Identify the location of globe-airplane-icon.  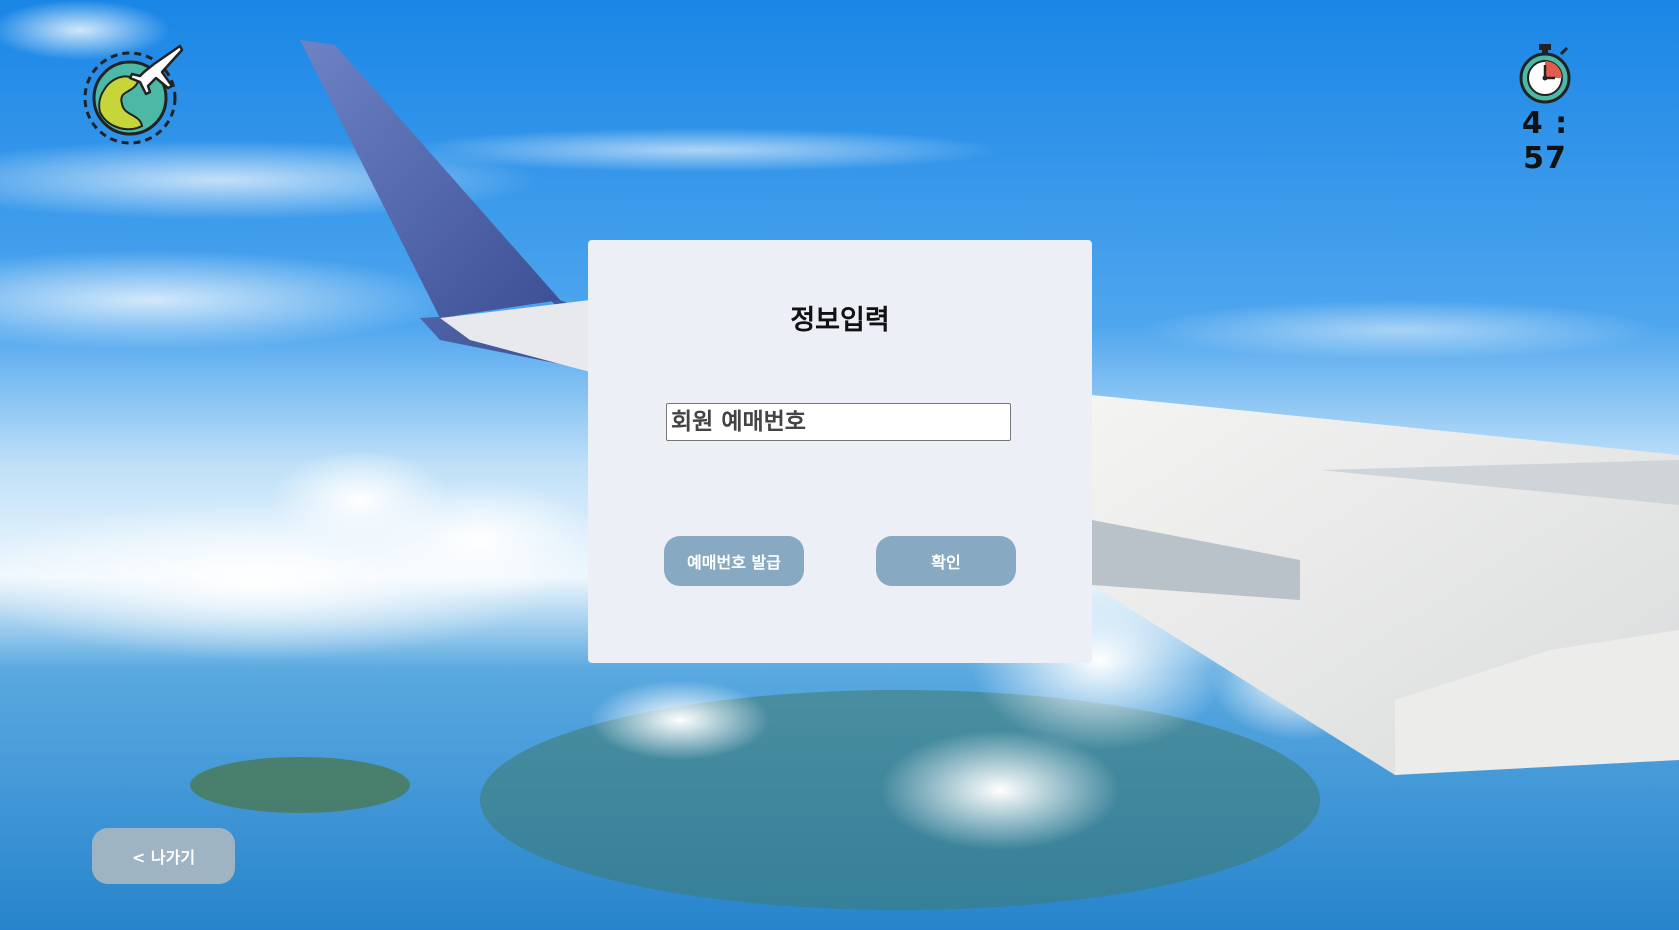
(133, 94).